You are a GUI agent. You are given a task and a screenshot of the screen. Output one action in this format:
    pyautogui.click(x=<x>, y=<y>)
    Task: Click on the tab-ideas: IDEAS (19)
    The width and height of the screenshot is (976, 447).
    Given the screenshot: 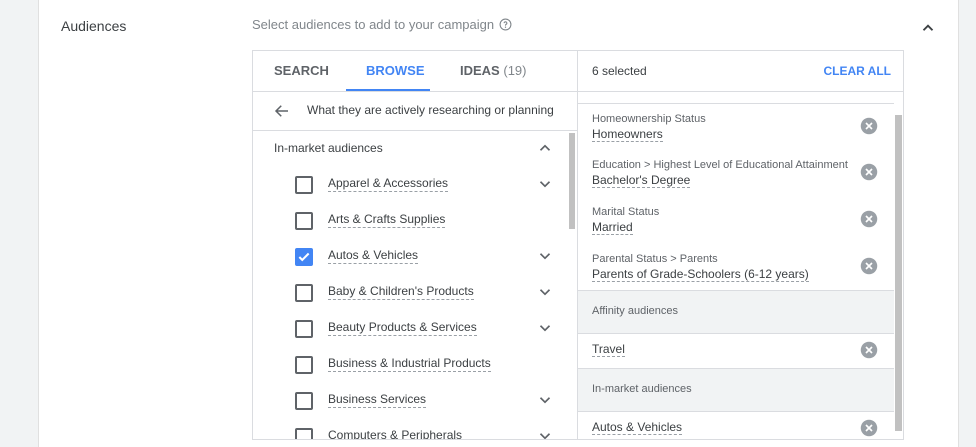 What is the action you would take?
    pyautogui.click(x=493, y=71)
    